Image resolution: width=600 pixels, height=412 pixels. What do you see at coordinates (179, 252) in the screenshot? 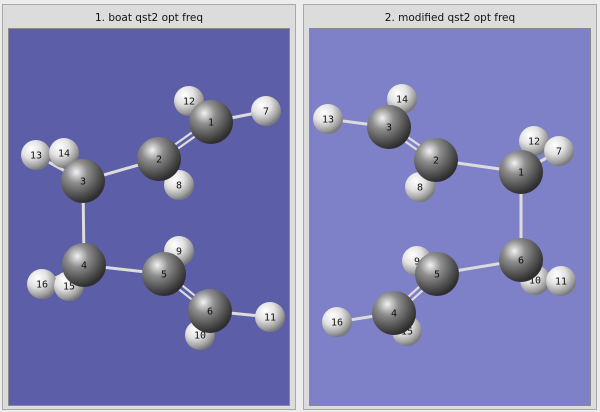
I see `atom-label: 9` at bounding box center [179, 252].